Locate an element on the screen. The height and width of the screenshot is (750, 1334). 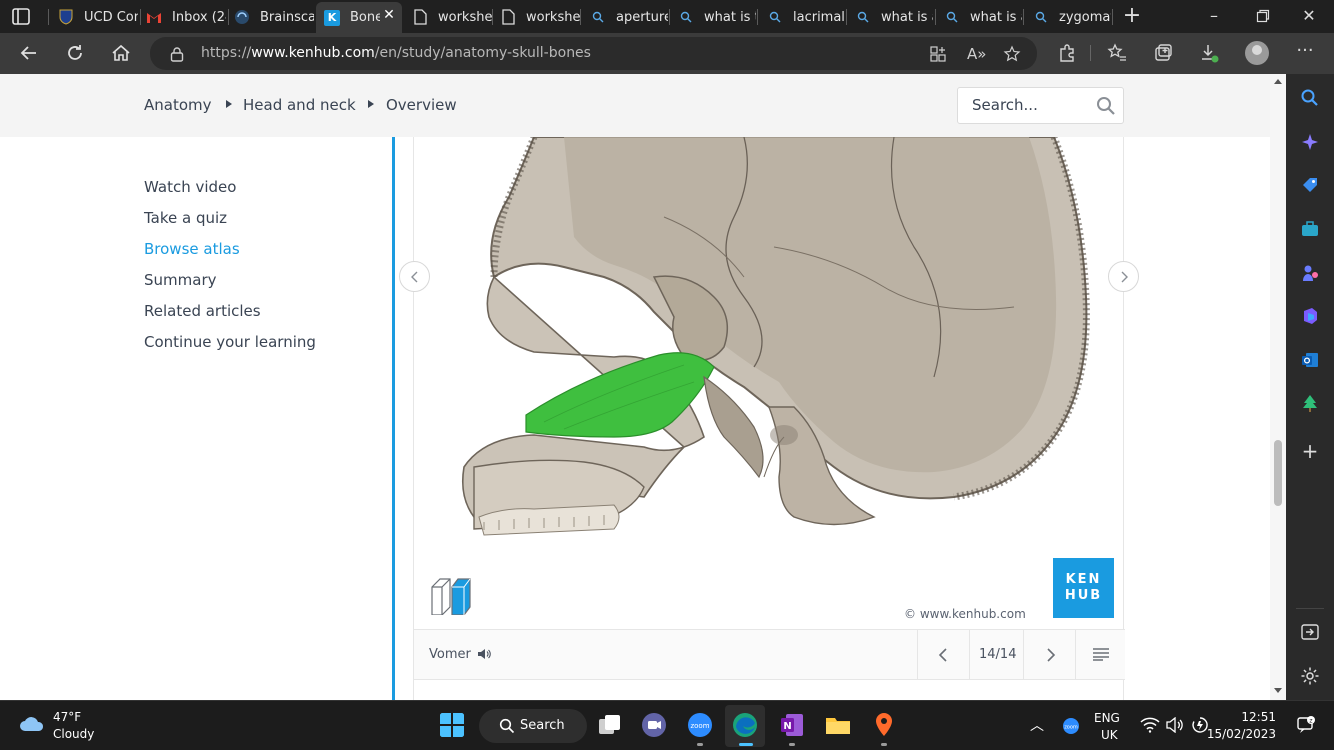
app-available-icon is located at coordinates (938, 54).